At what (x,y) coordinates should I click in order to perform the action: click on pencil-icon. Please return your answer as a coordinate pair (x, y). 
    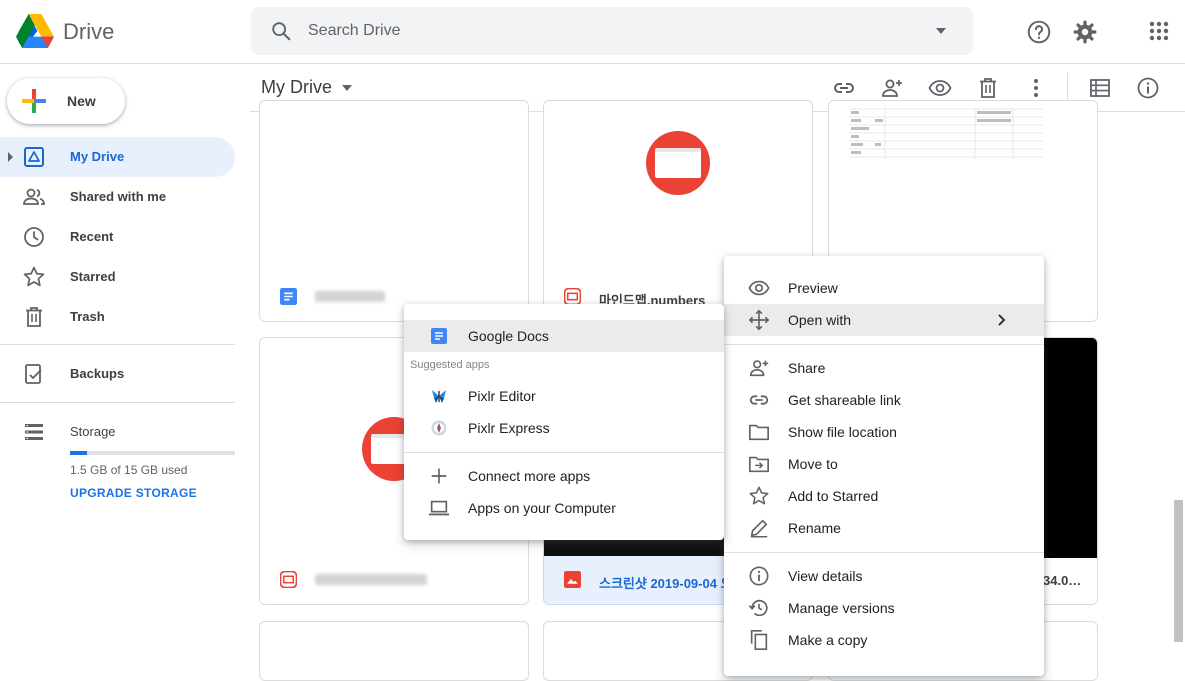
    Looking at the image, I should click on (759, 528).